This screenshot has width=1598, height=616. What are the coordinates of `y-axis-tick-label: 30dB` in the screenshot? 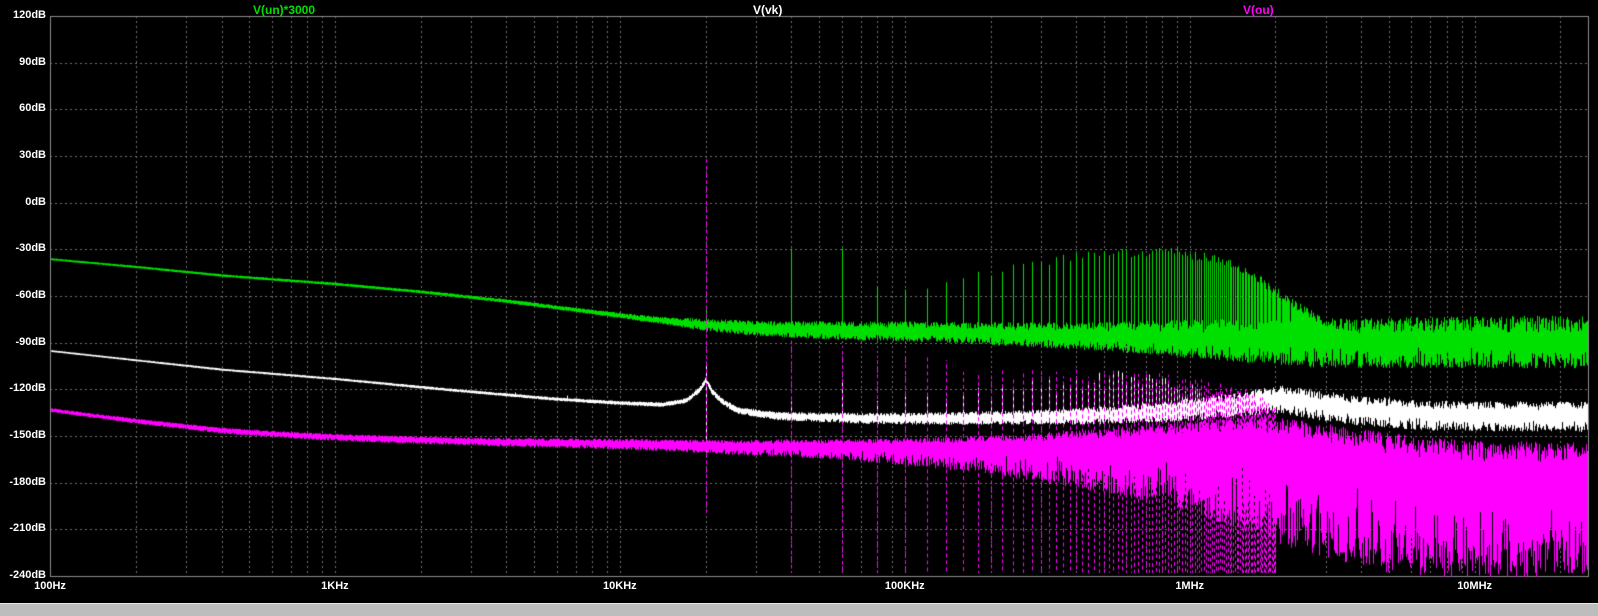 It's located at (32, 155).